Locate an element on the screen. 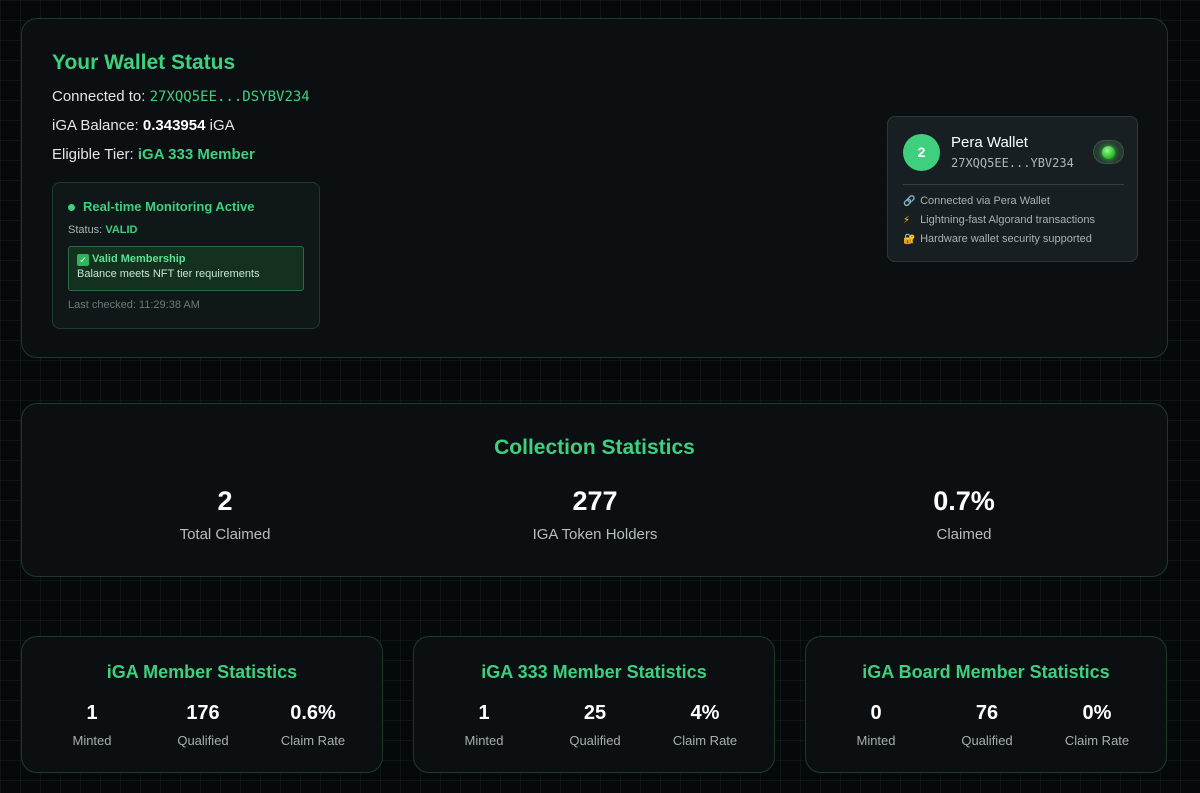 The height and width of the screenshot is (793, 1200). valid-membership-desc: Balance meets NFT tier requirements is located at coordinates (168, 274).